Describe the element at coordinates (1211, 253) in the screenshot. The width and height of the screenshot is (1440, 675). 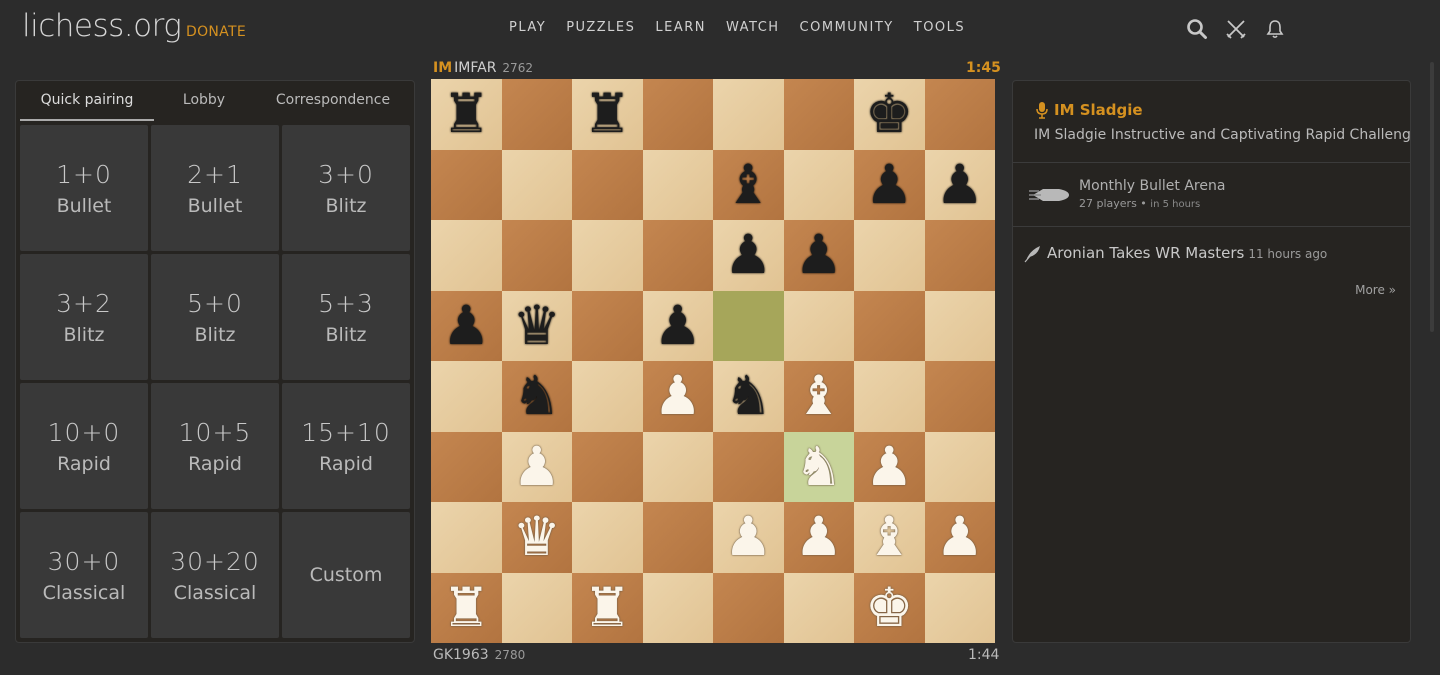
I see `blog-item: Aronian Takes WR Masters 11 hours ago` at that location.